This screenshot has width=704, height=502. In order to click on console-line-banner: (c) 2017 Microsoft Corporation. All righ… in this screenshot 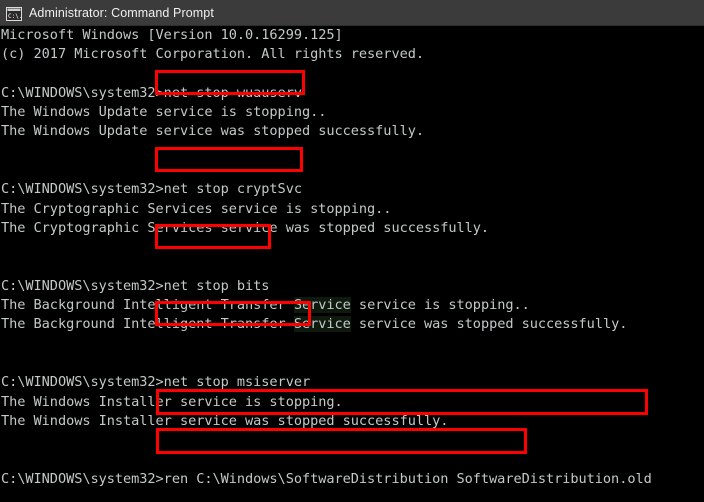, I will do `click(212, 54)`.